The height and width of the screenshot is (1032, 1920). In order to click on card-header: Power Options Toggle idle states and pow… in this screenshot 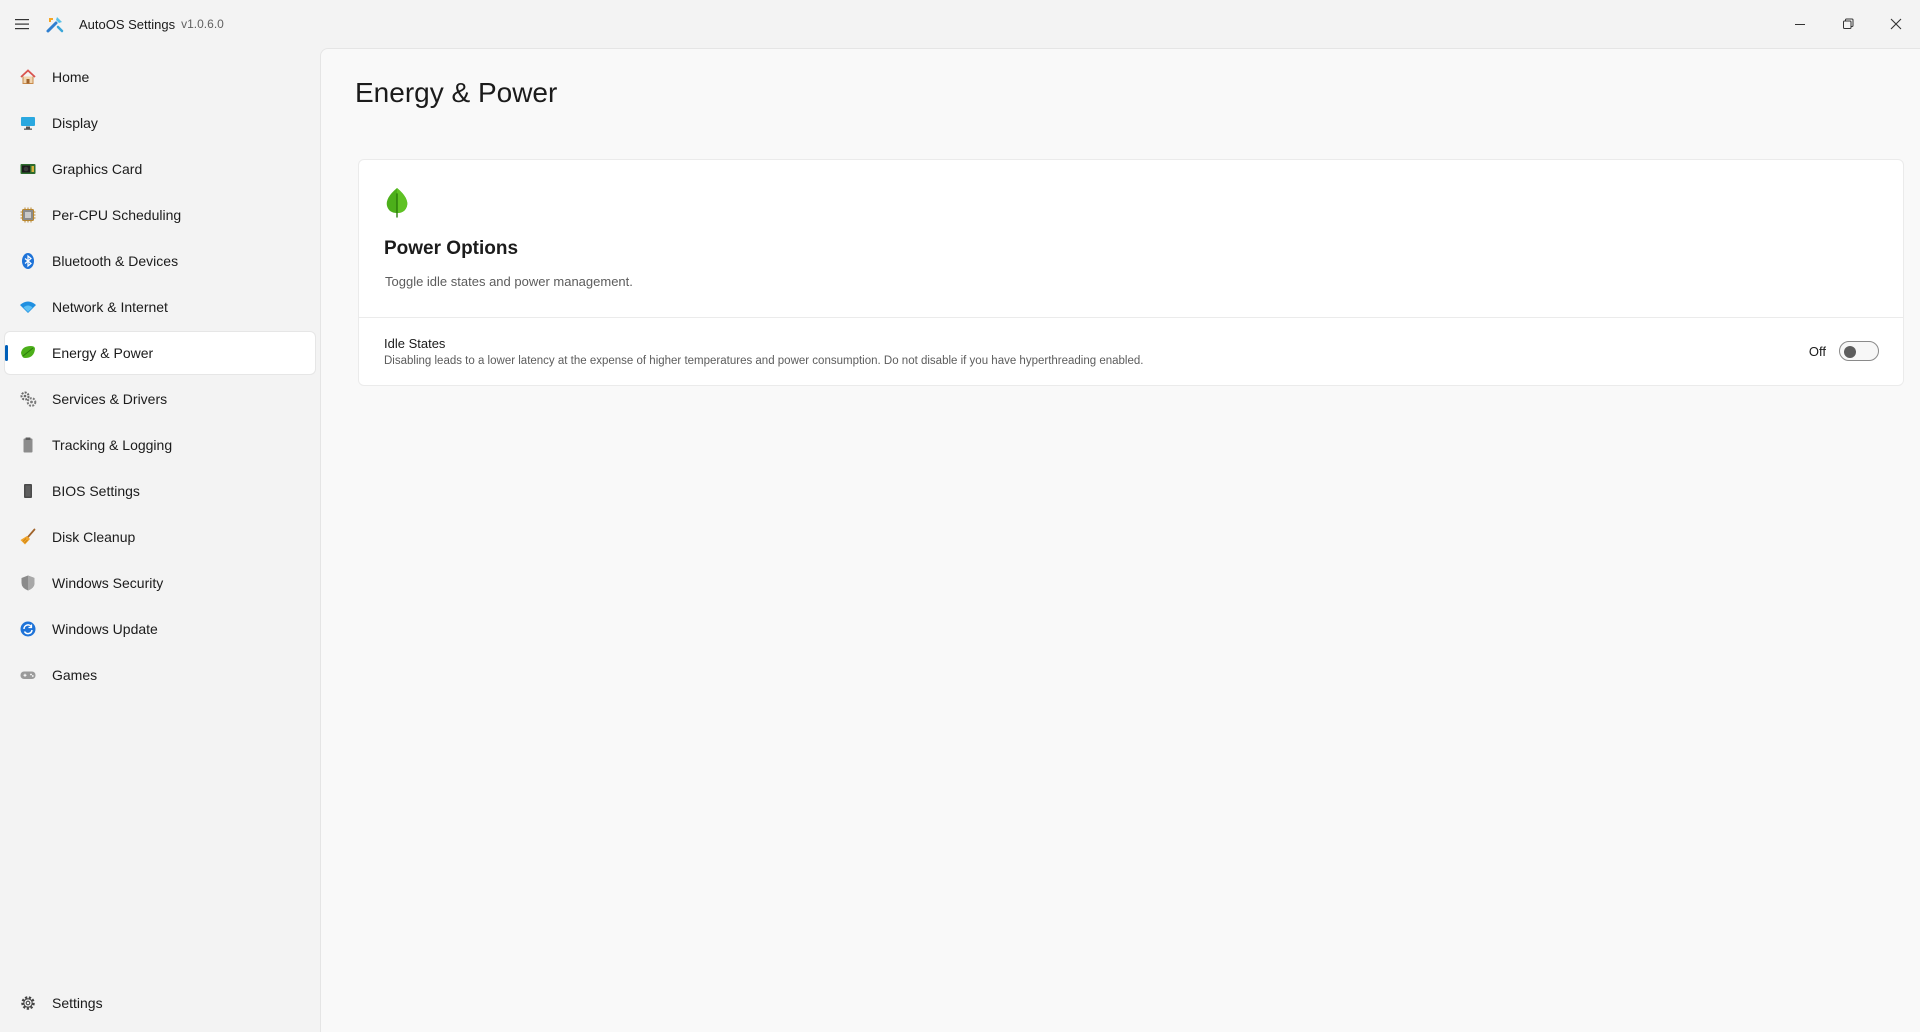, I will do `click(1131, 239)`.